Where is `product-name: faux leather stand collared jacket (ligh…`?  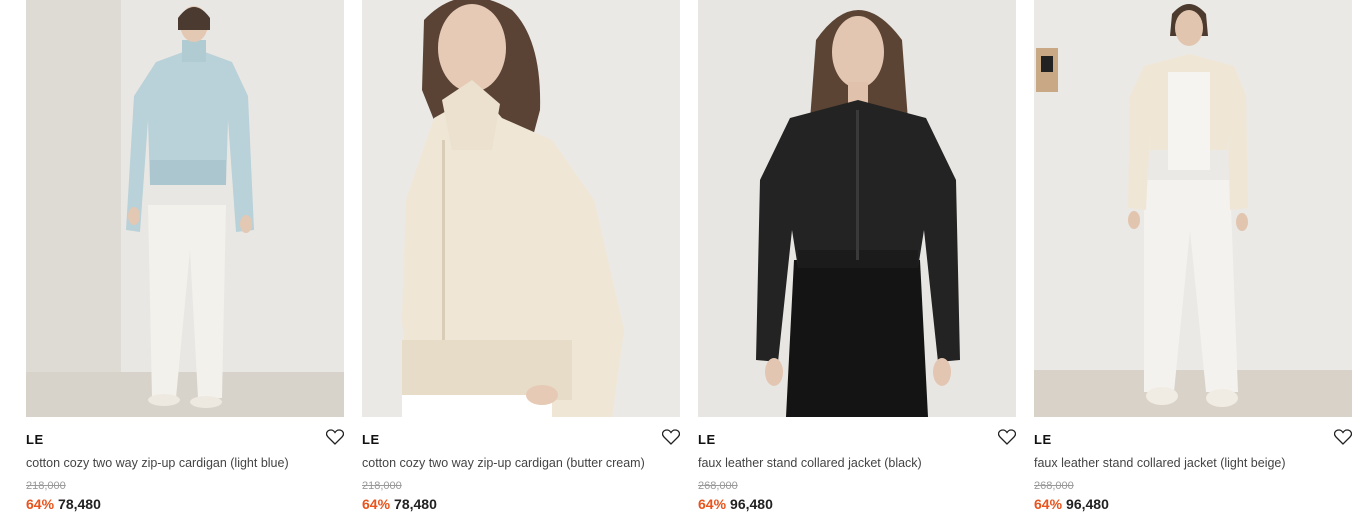
product-name: faux leather stand collared jacket (ligh… is located at coordinates (1160, 463).